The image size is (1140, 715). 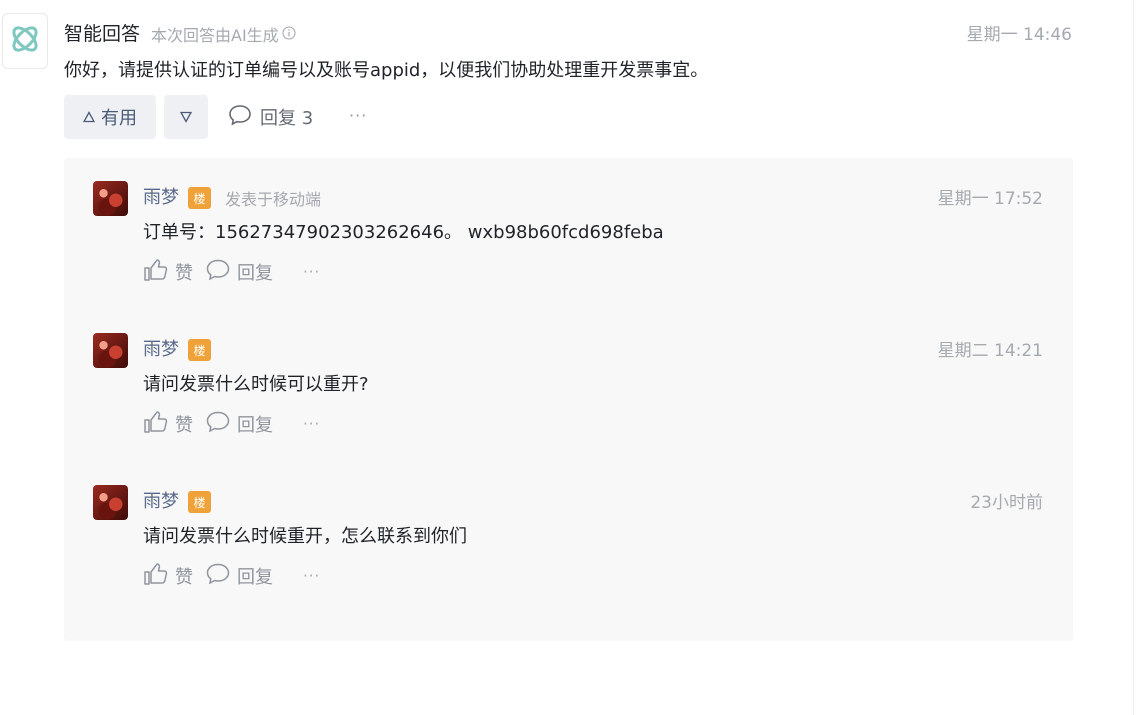 I want to click on posted-from-label: 发表于移动端, so click(x=273, y=199).